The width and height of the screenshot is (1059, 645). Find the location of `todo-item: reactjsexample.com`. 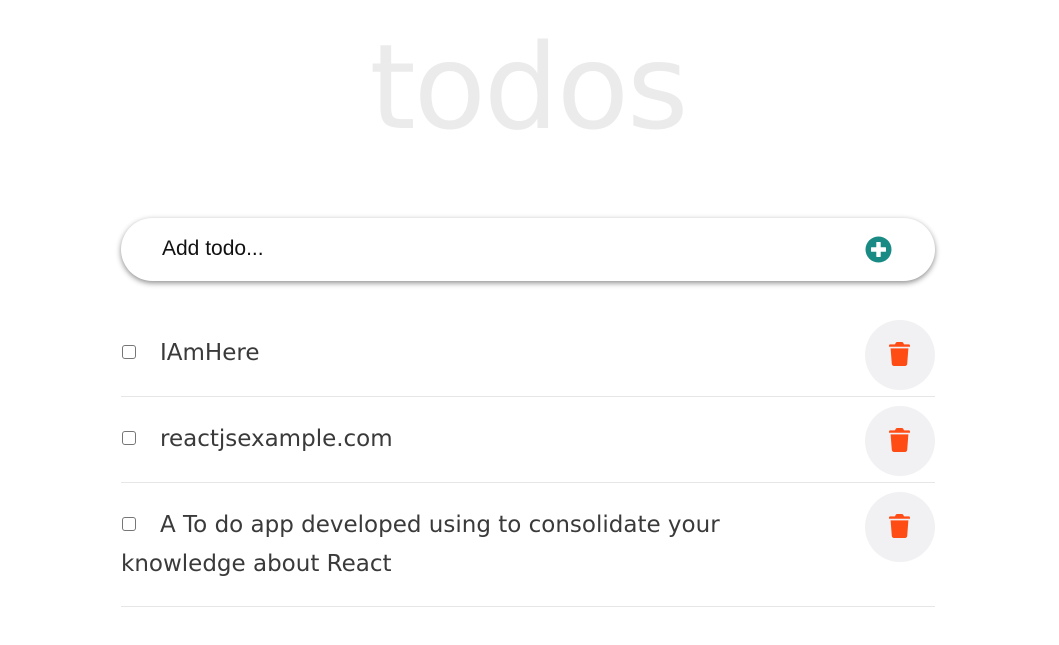

todo-item: reactjsexample.com is located at coordinates (528, 444).